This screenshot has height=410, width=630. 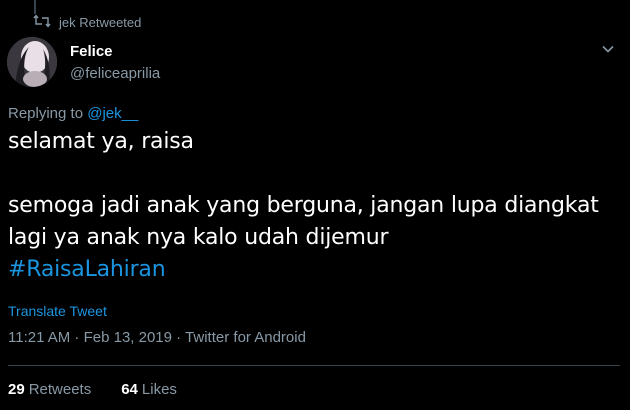 I want to click on author-handle: @feliceaprilia, so click(x=115, y=73).